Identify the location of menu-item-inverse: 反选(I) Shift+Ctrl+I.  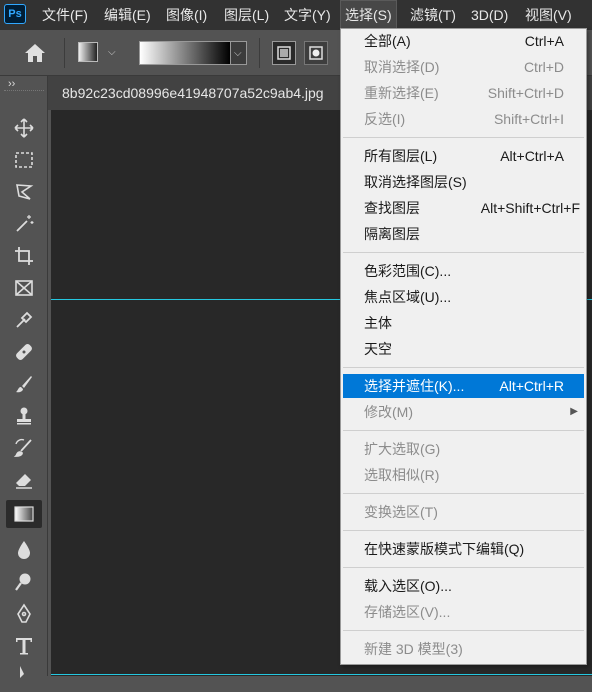
(463, 119).